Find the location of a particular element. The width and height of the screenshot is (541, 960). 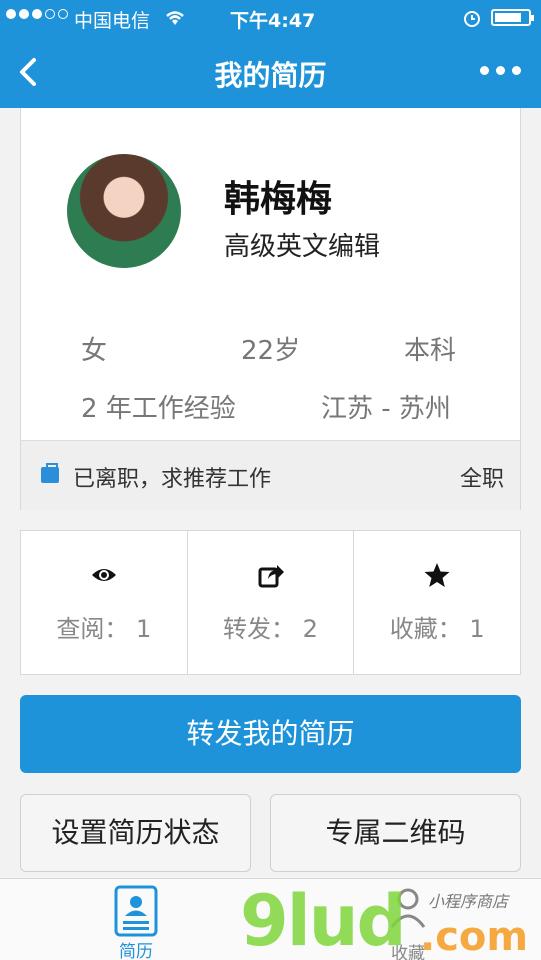

alarm-icon is located at coordinates (472, 19).